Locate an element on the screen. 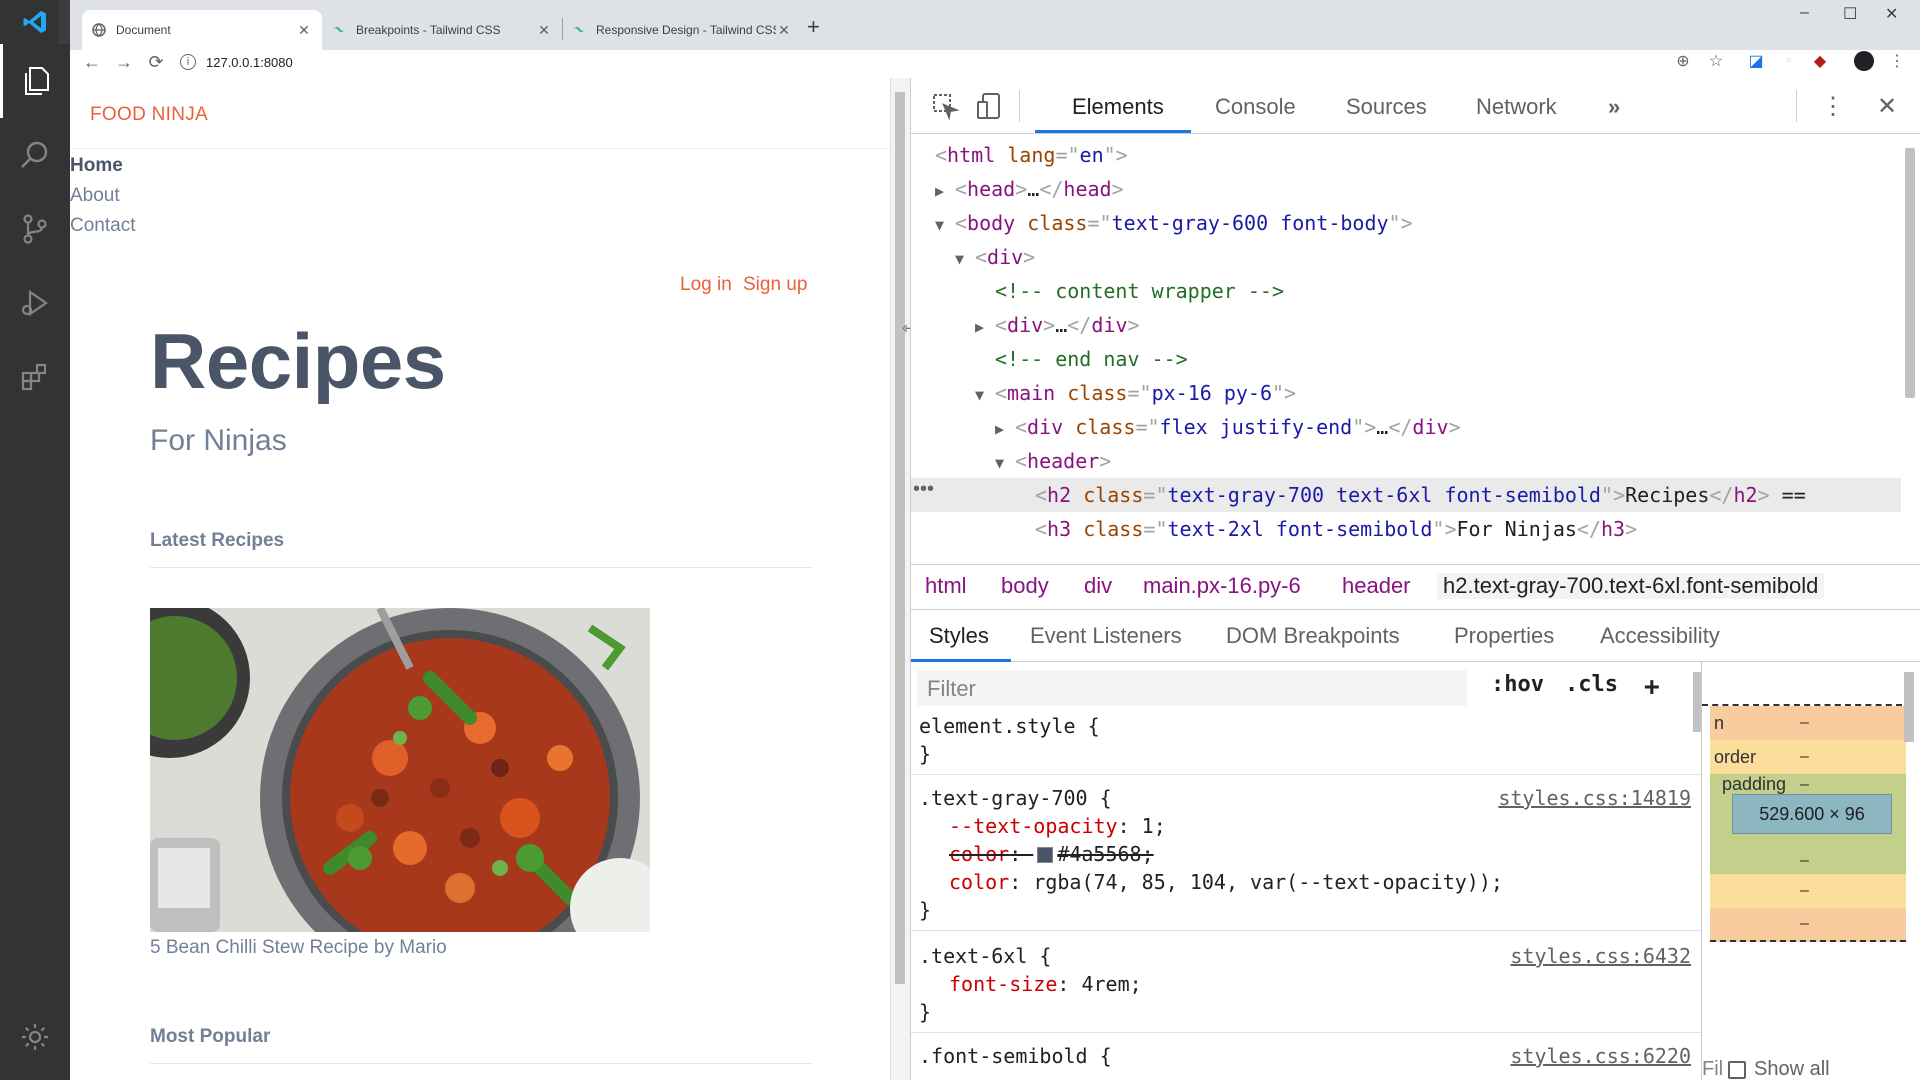 This screenshot has width=1920, height=1080. inspect-element-icon is located at coordinates (945, 106).